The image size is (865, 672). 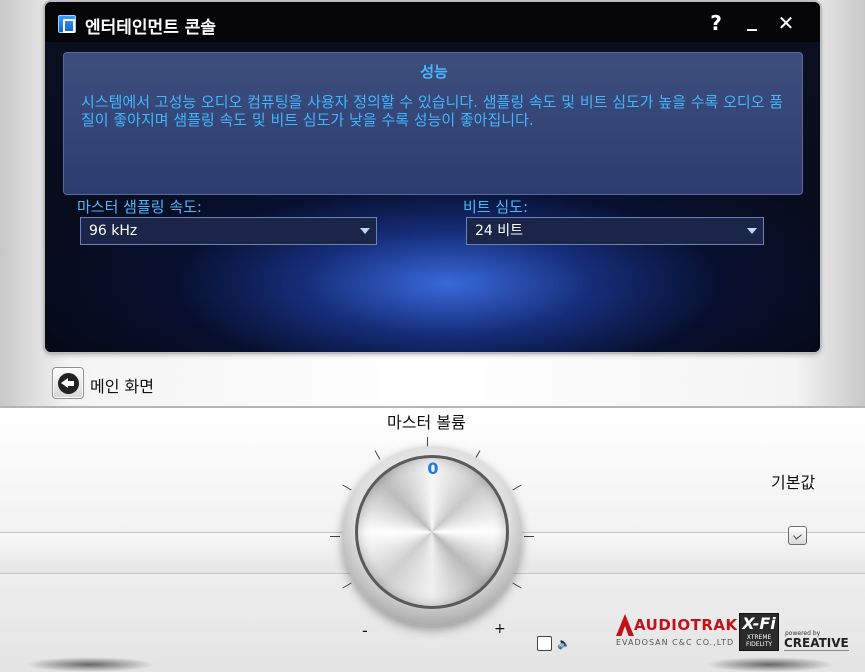 What do you see at coordinates (426, 422) in the screenshot?
I see `master-volume-label: 마스터 볼륨` at bounding box center [426, 422].